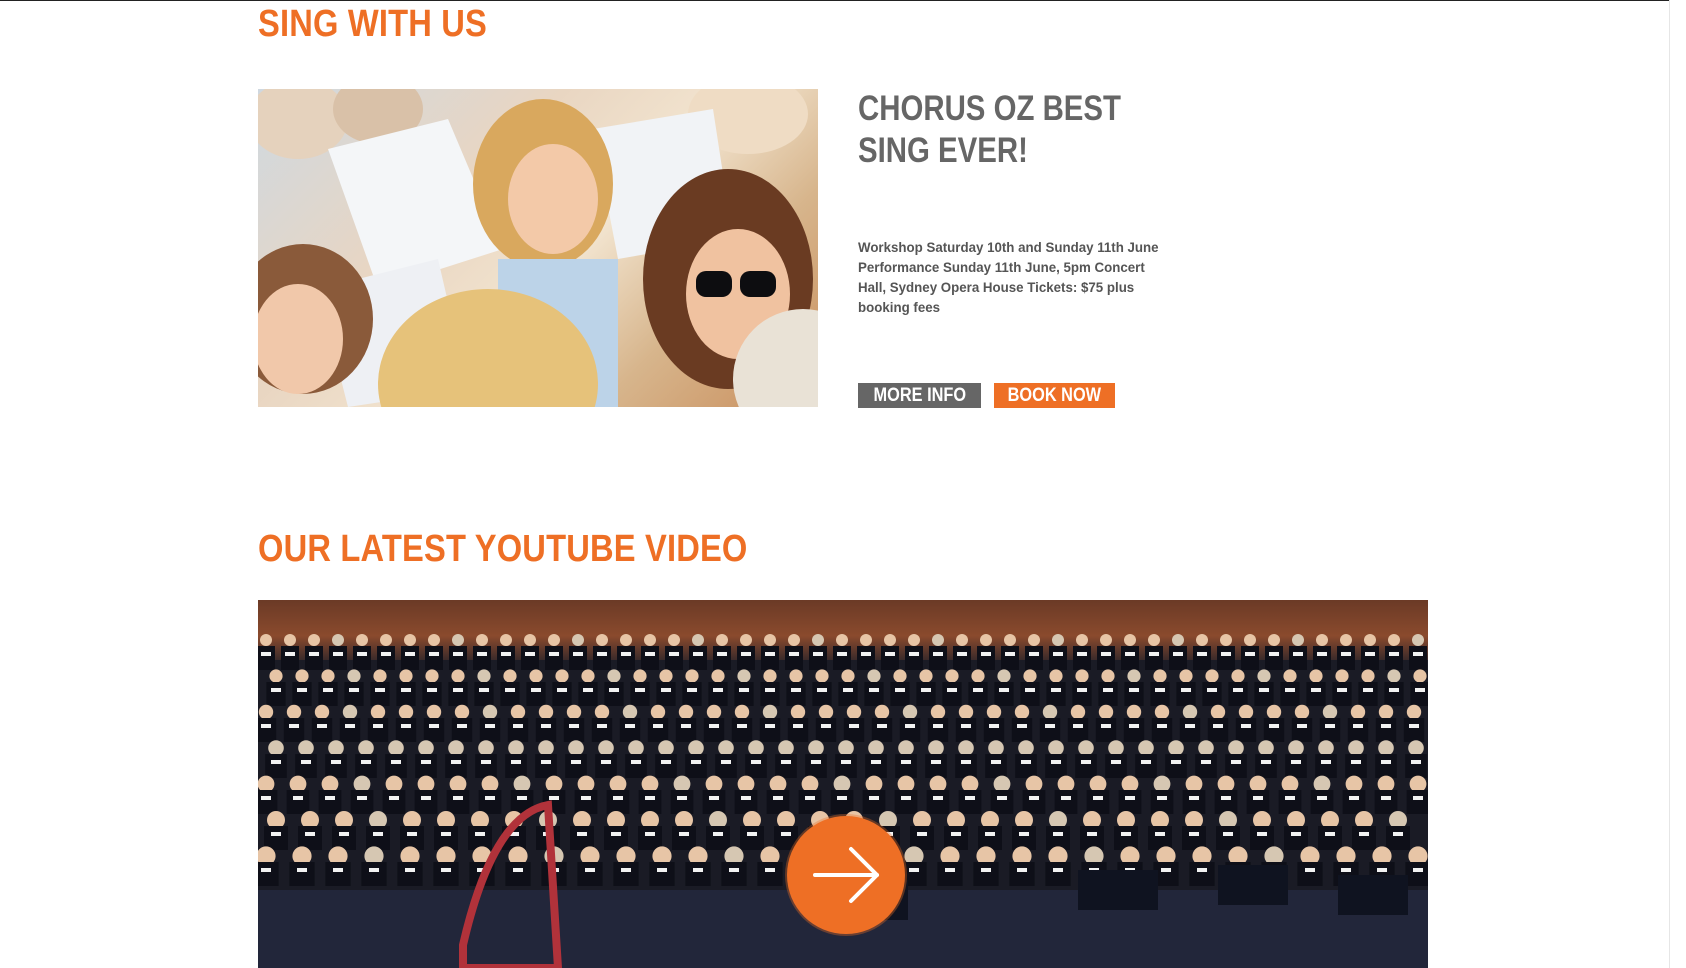  What do you see at coordinates (989, 129) in the screenshot?
I see `event-title: CHORUS OZ BEST SING EVER!` at bounding box center [989, 129].